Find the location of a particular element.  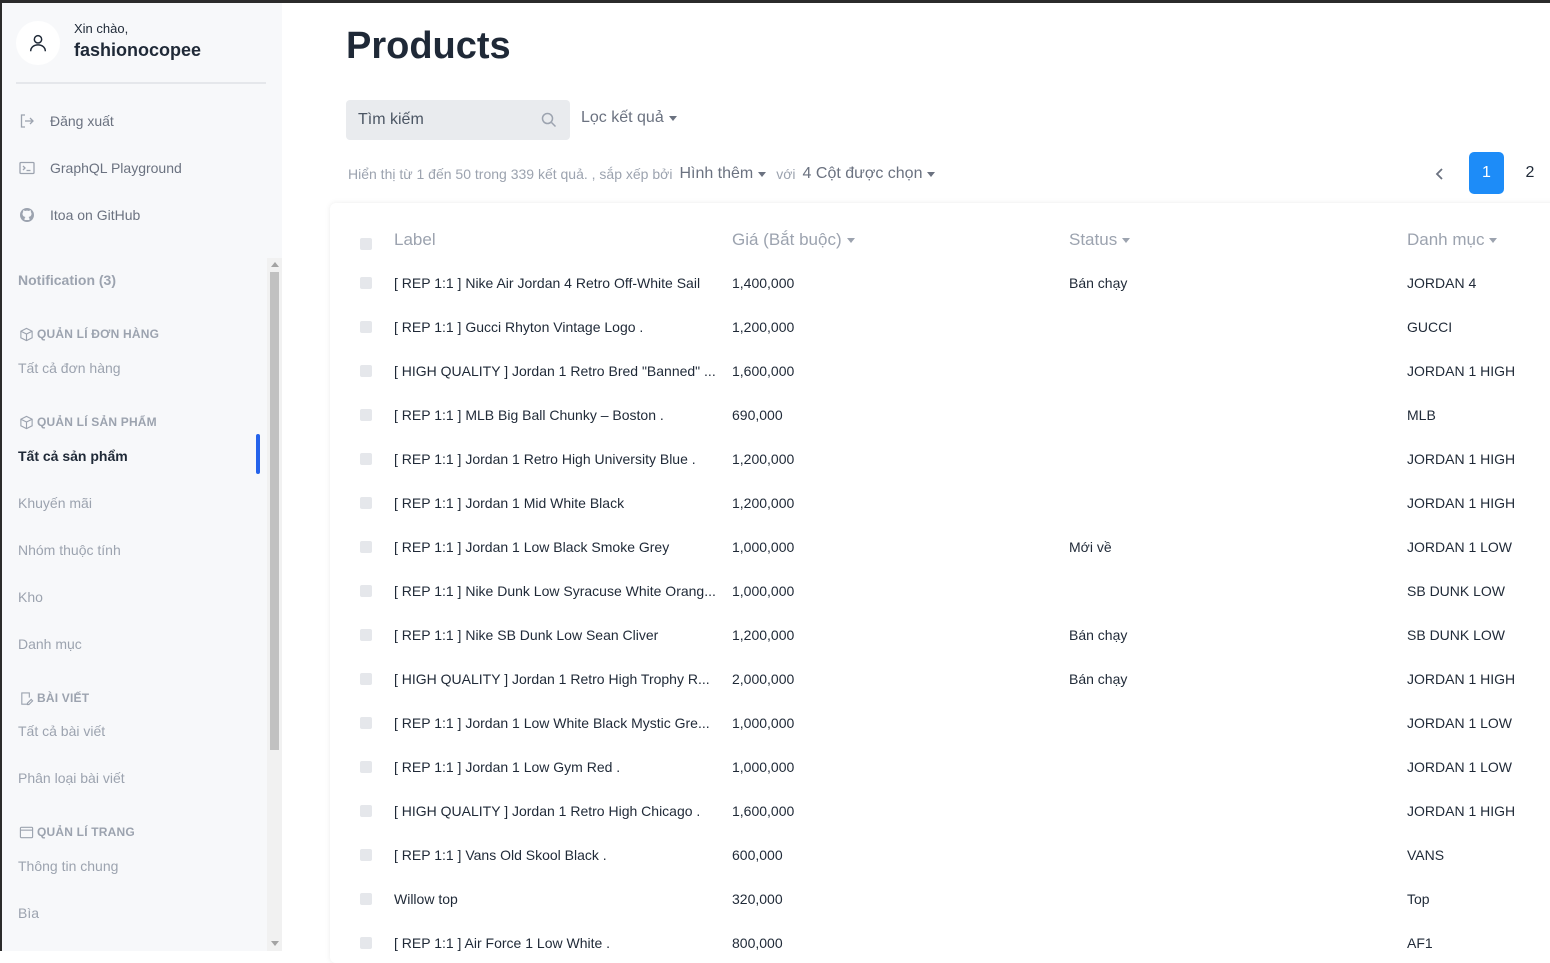

sidebar-item-categories: Danh mục is located at coordinates (50, 644).